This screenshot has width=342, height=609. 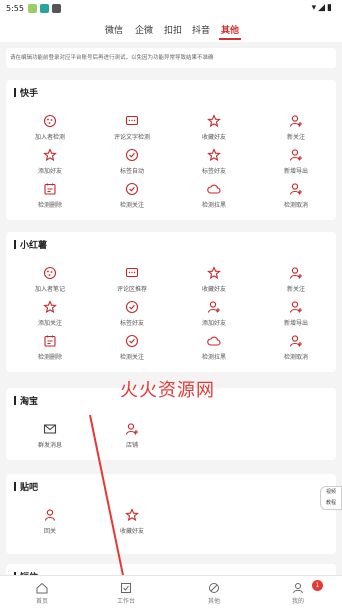 I want to click on nav-label: 我的, so click(x=297, y=601).